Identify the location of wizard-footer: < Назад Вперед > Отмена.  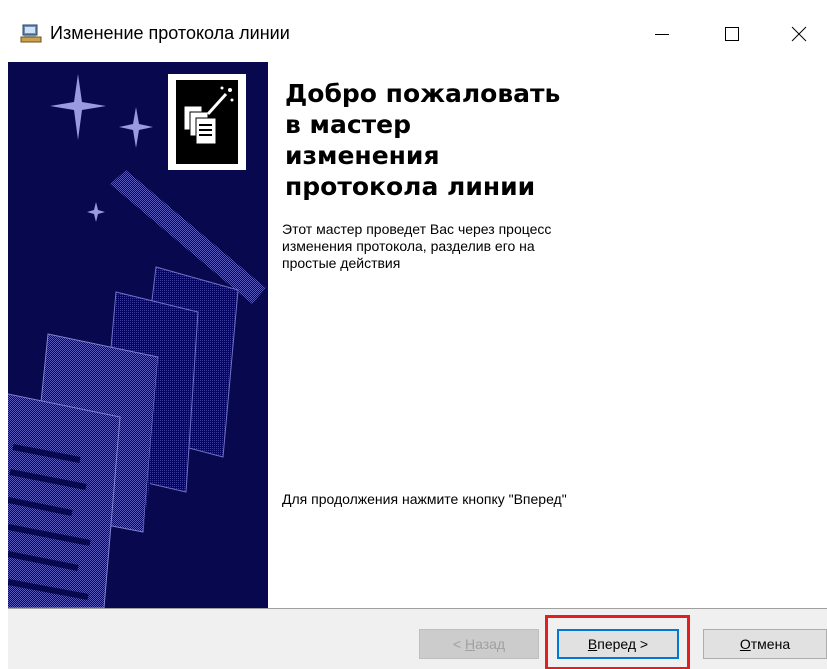
(417, 638).